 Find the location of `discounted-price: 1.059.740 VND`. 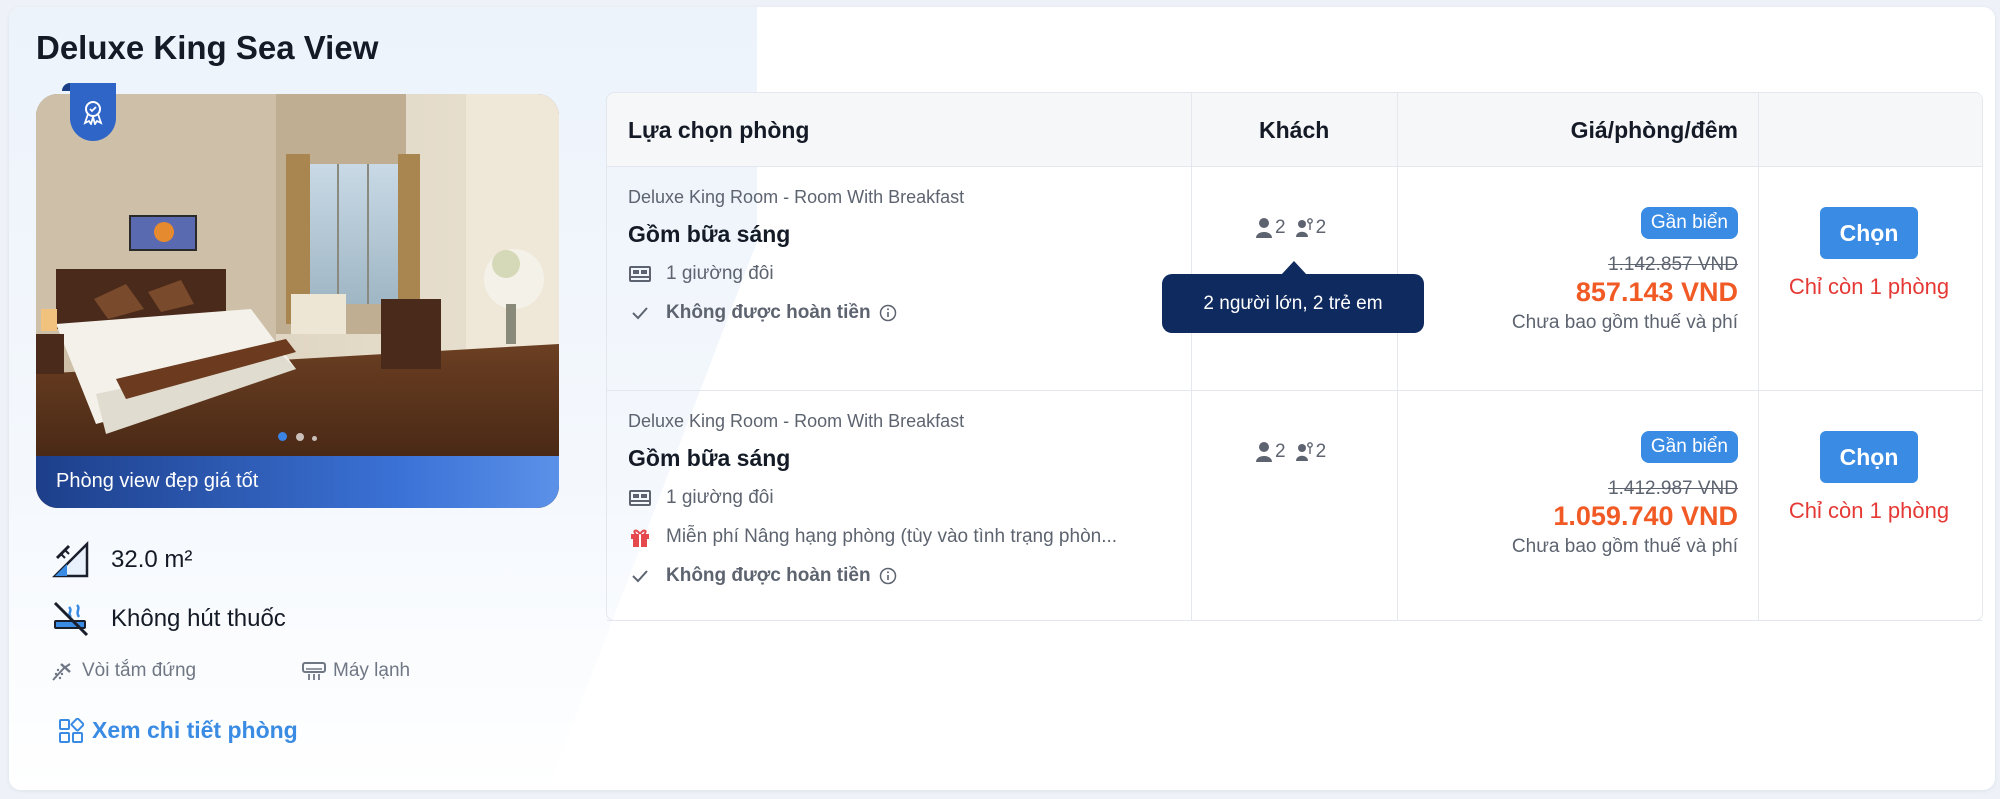

discounted-price: 1.059.740 VND is located at coordinates (1645, 516).